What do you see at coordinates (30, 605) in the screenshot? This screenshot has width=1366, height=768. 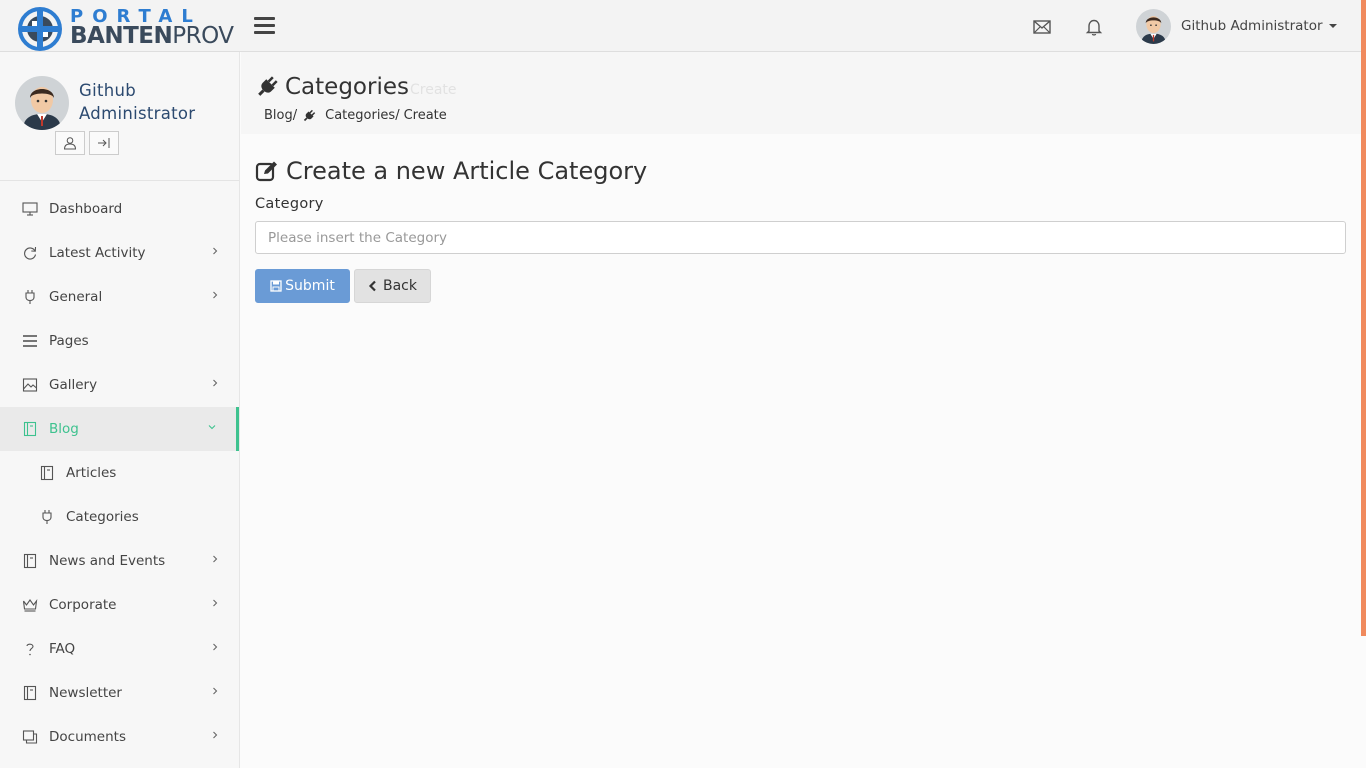 I see `crown-icon` at bounding box center [30, 605].